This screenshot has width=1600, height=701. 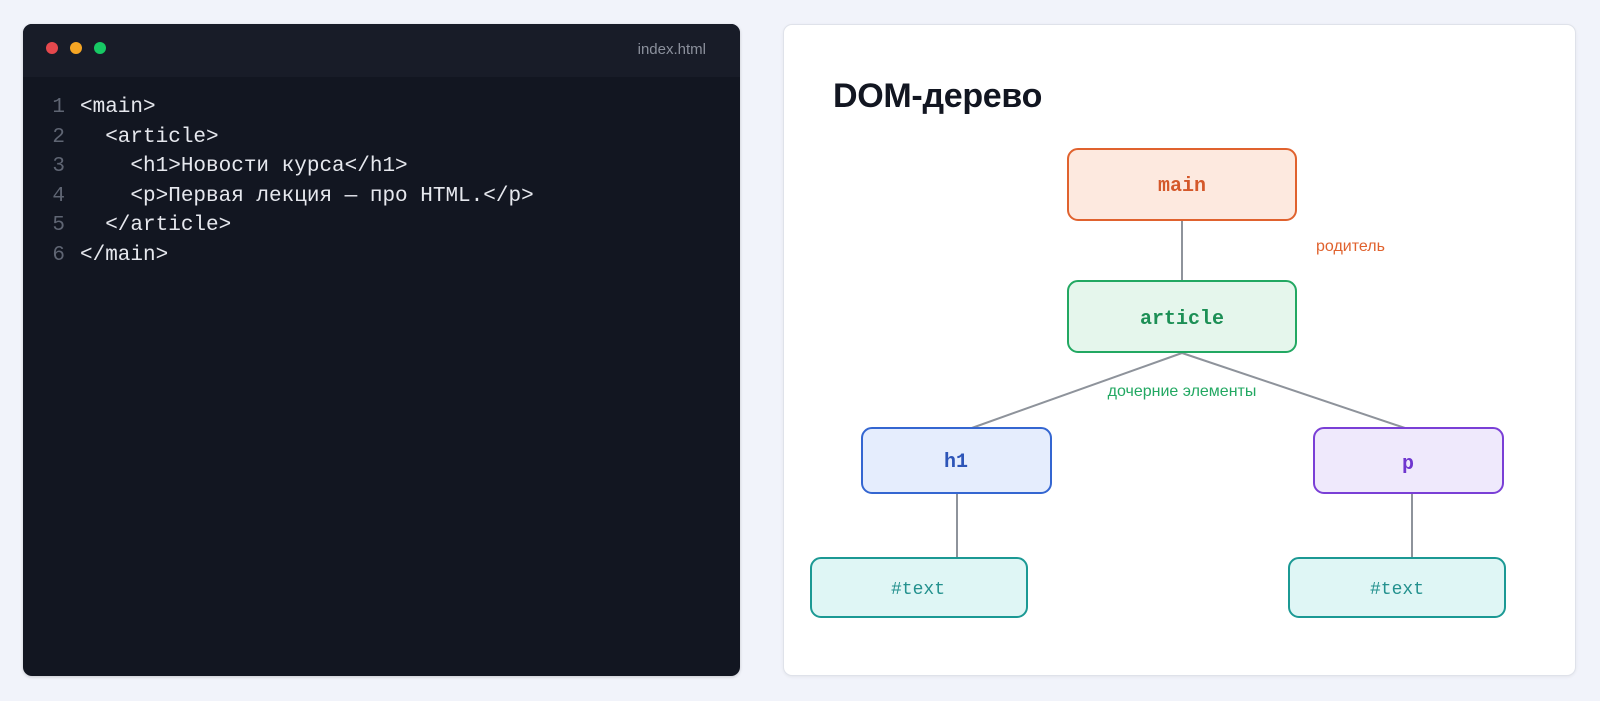 I want to click on node-main-label: main, so click(x=1182, y=186).